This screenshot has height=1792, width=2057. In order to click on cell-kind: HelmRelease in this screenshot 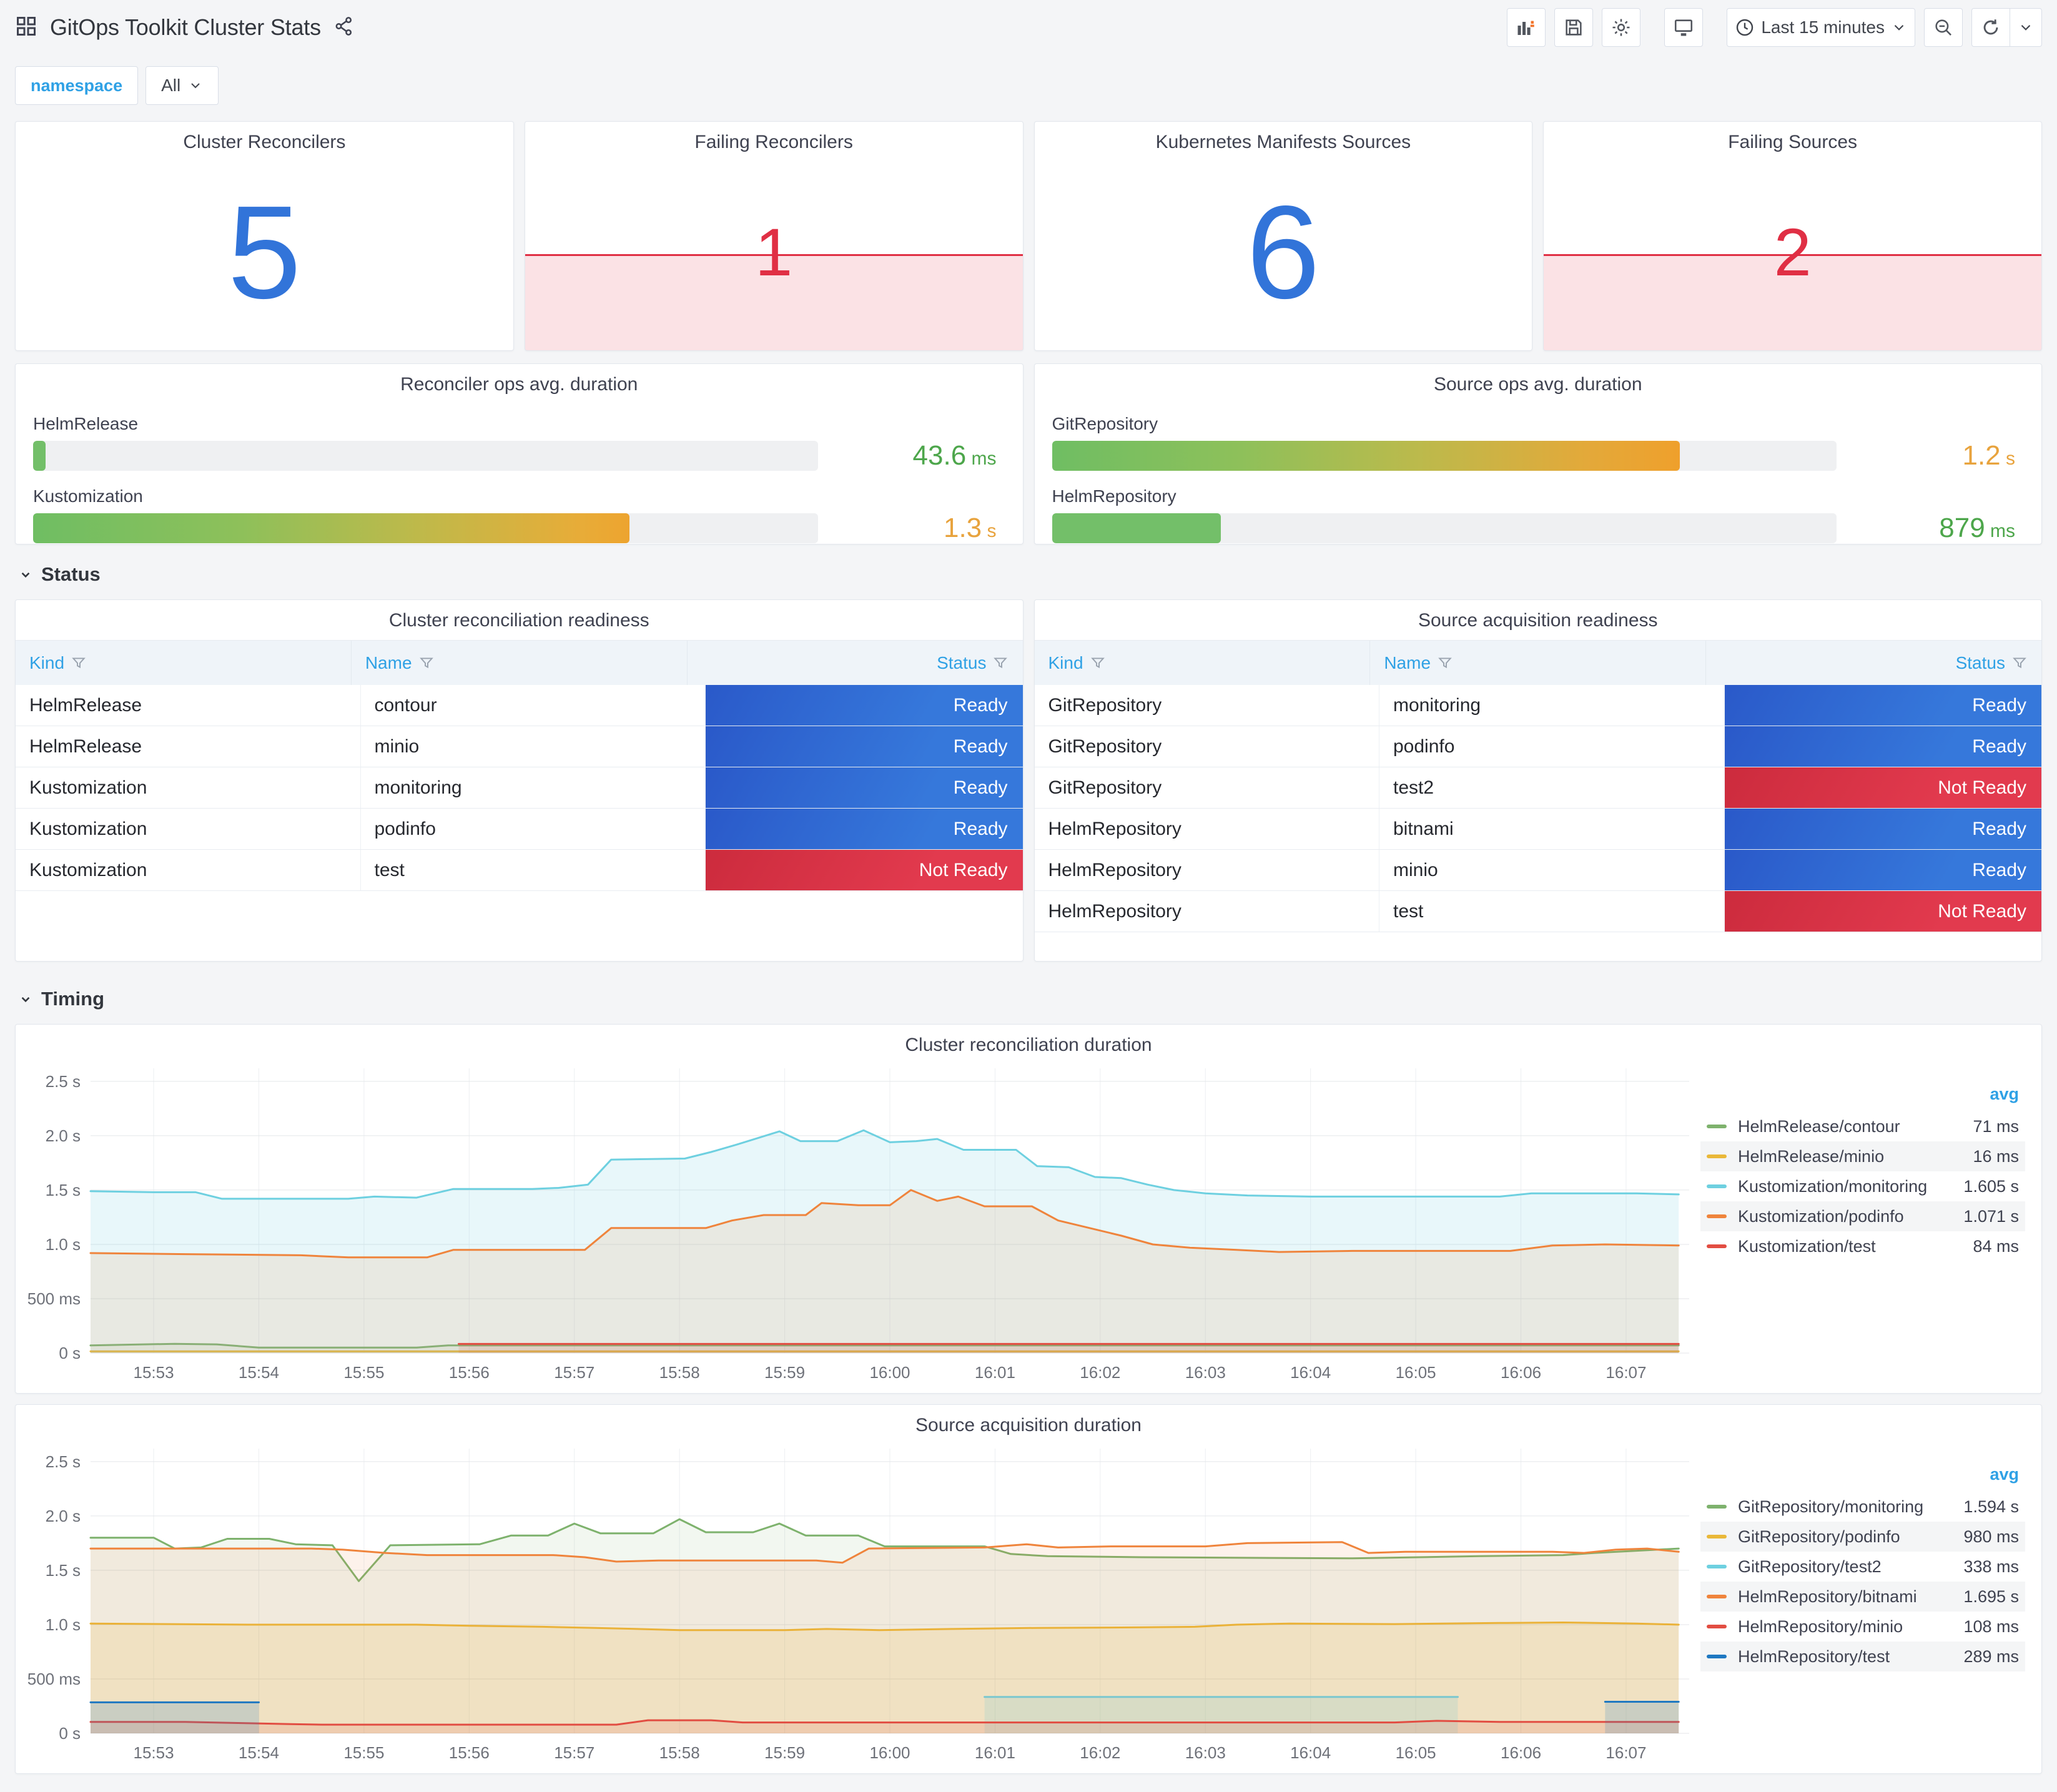, I will do `click(188, 746)`.